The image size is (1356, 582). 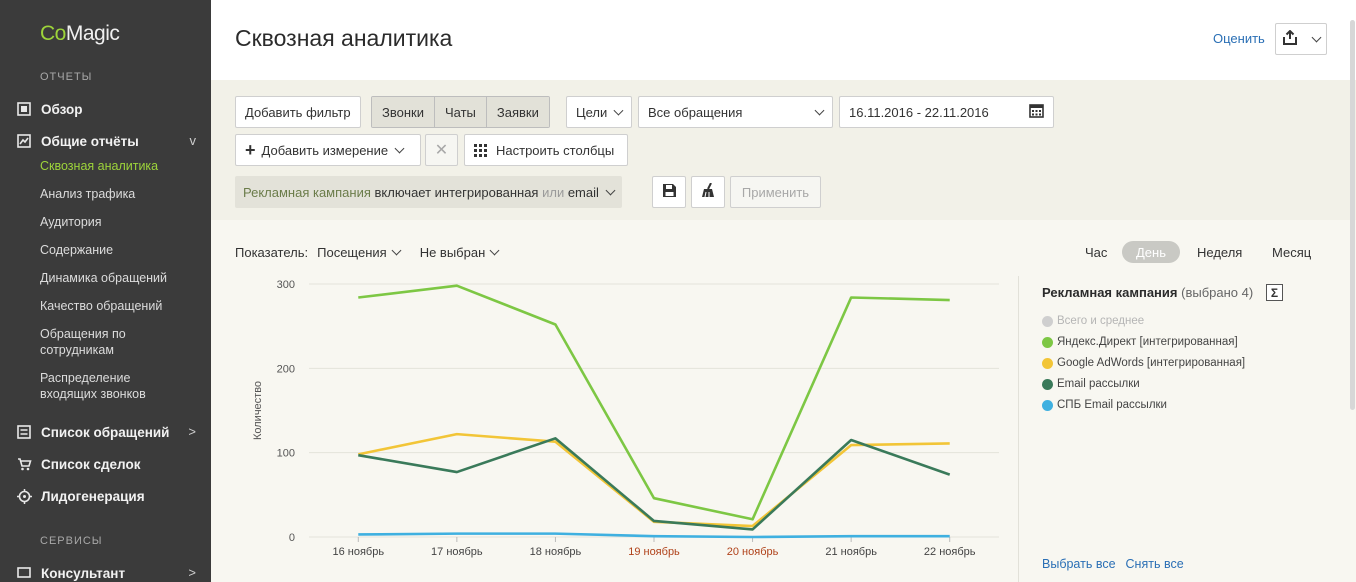 I want to click on target-icon, so click(x=24, y=496).